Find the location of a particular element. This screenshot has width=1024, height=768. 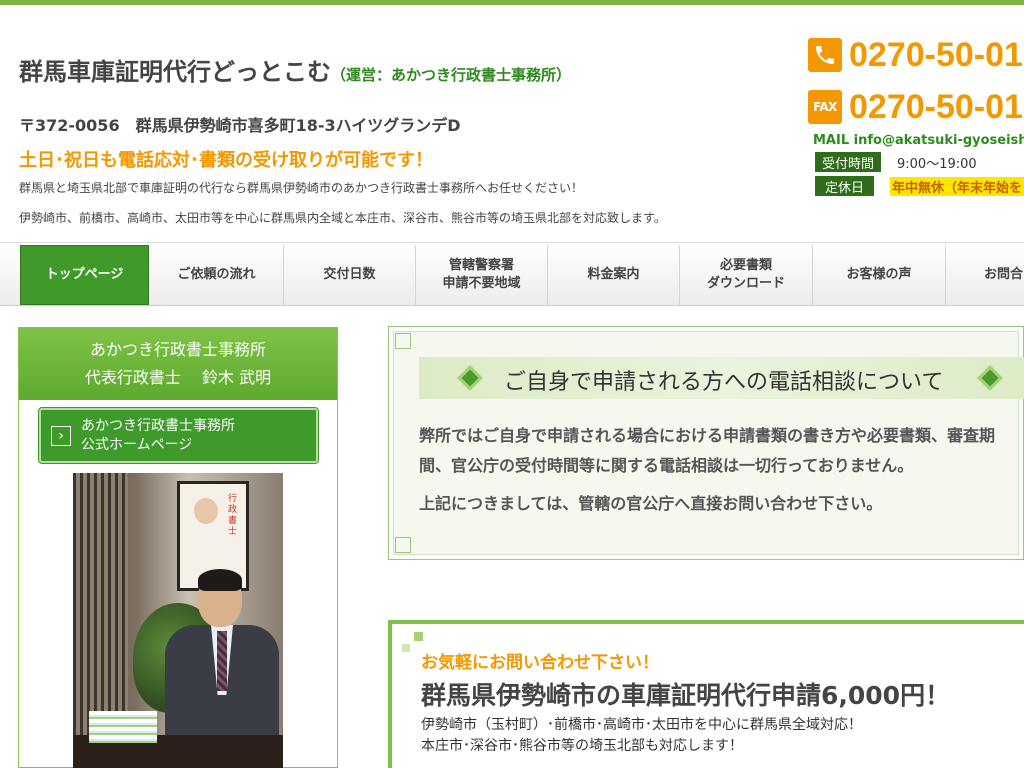

representative-photo: 行政書士 is located at coordinates (178, 620).